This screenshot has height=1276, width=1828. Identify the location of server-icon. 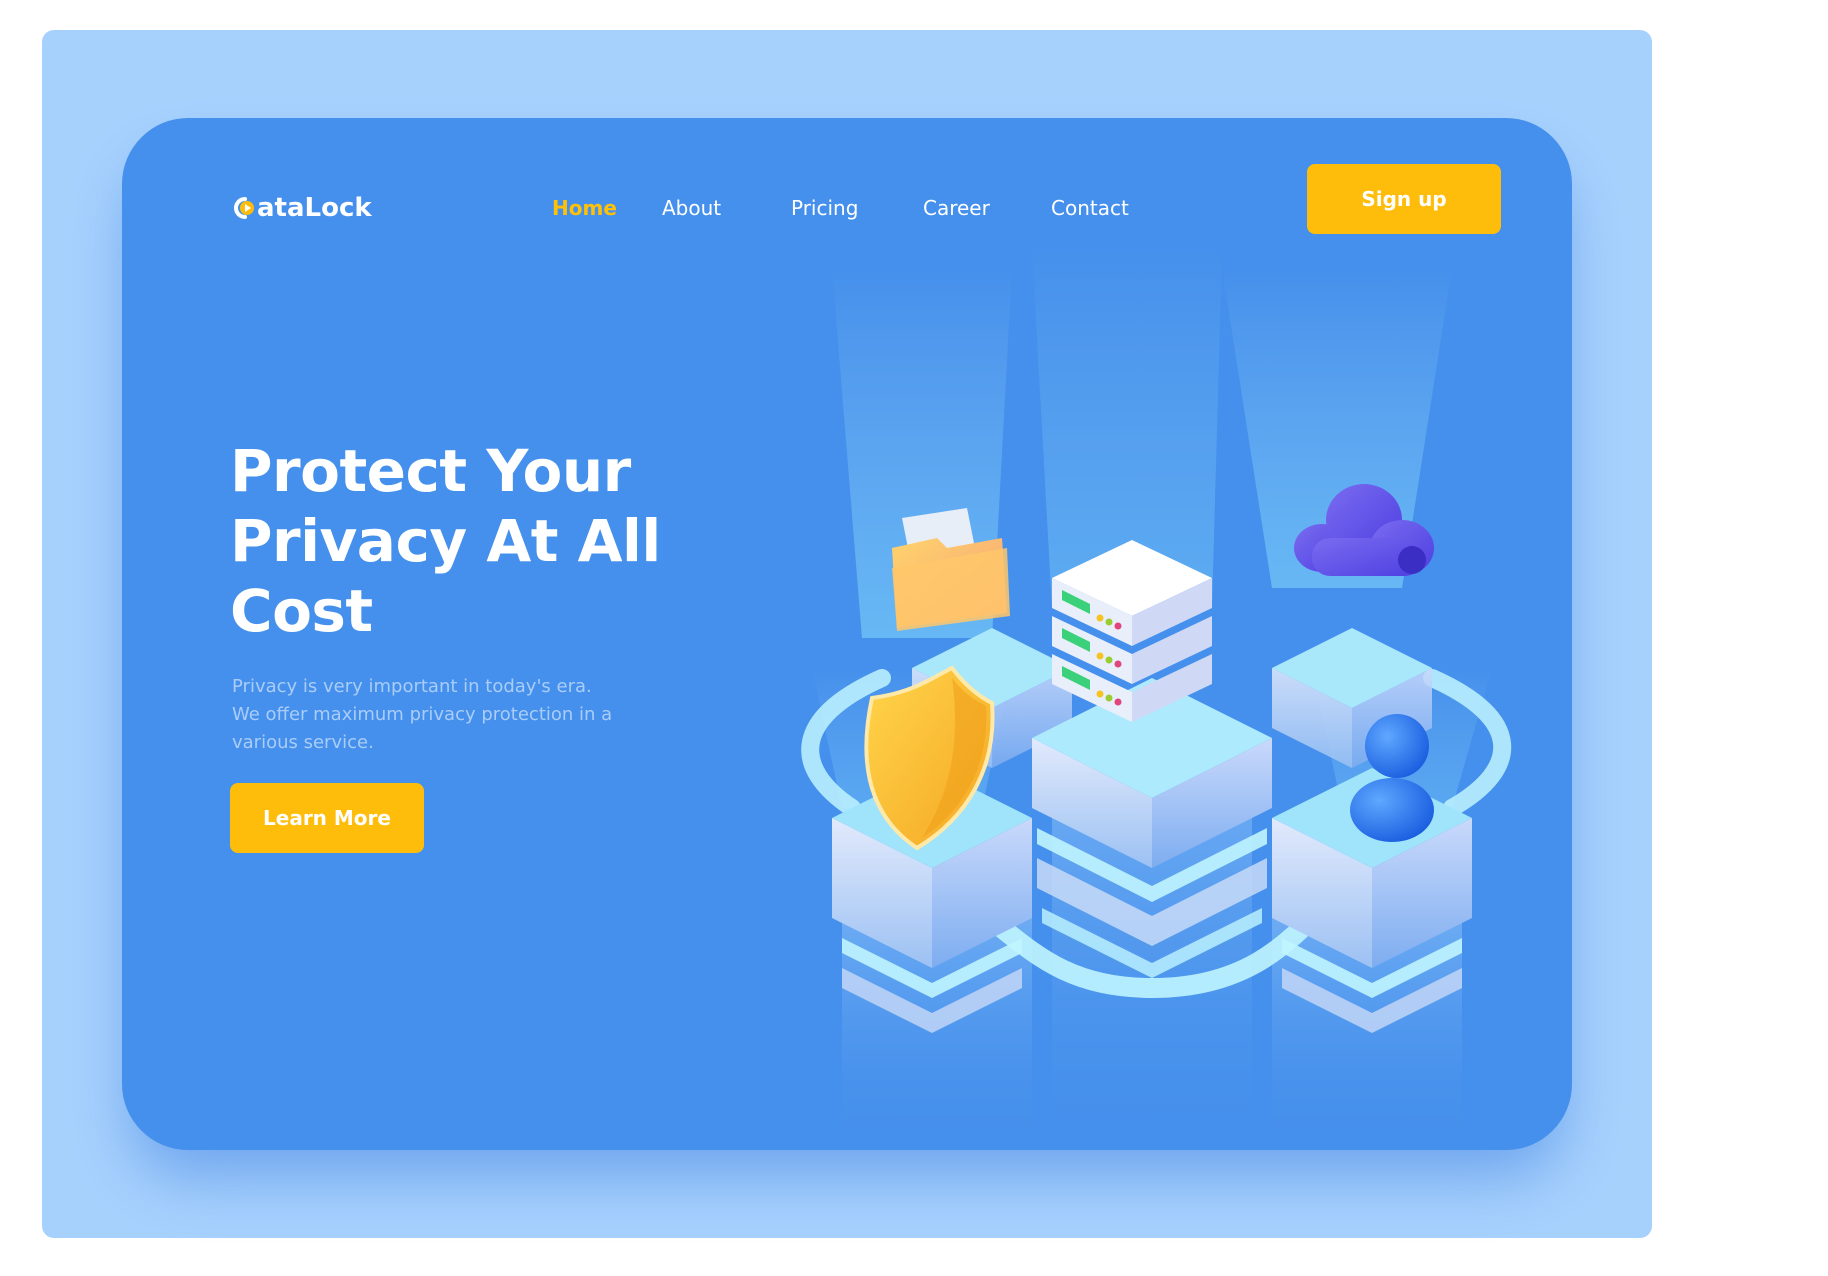
(1132, 631).